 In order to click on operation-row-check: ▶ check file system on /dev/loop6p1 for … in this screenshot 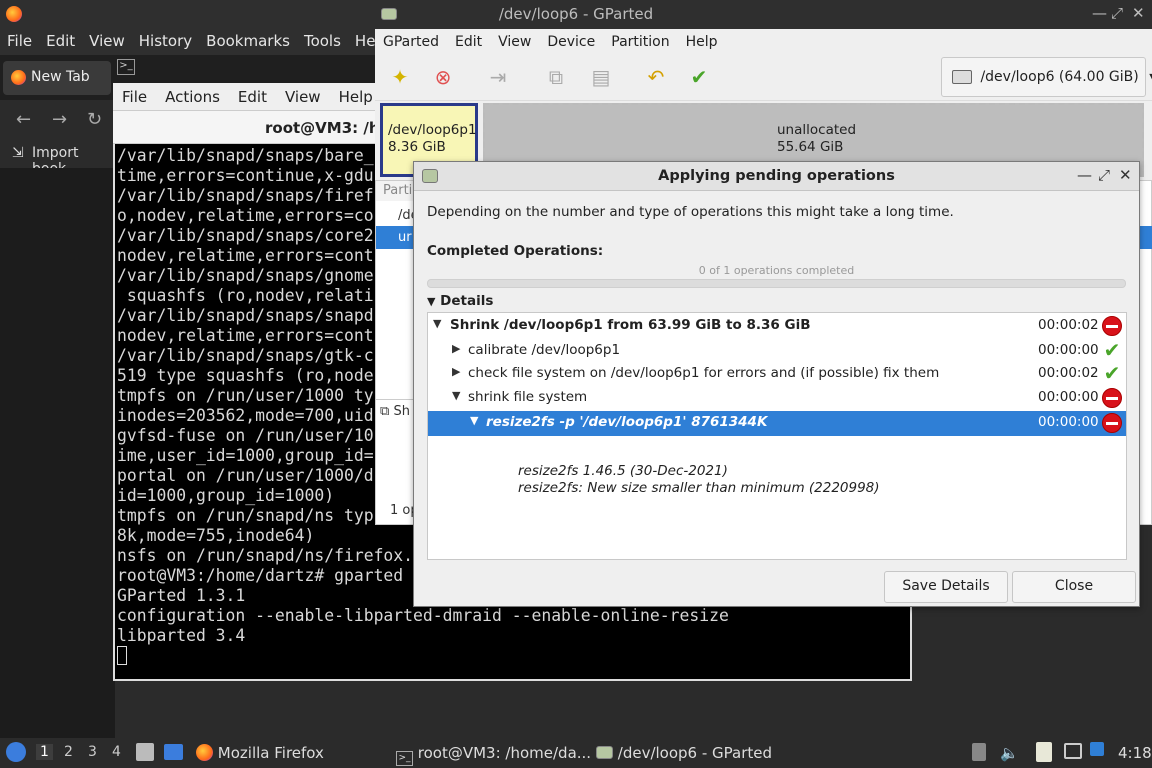, I will do `click(777, 374)`.